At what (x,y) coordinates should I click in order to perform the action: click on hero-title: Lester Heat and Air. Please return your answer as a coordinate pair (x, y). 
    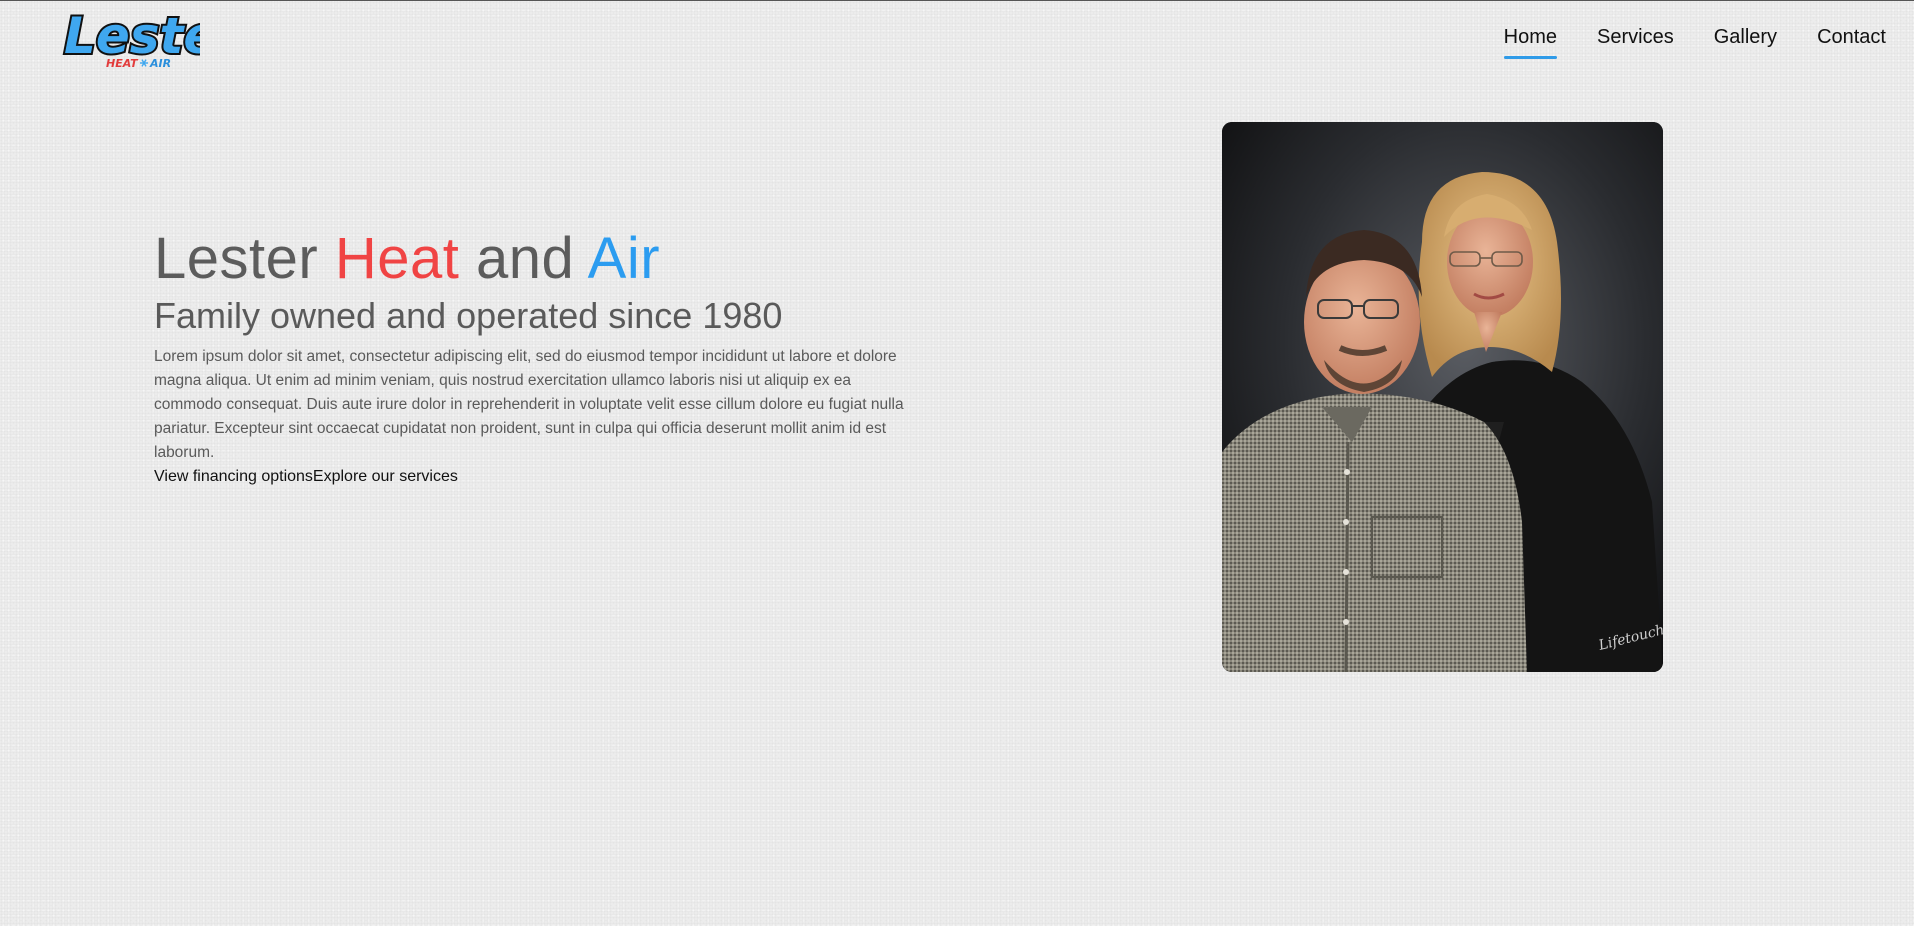
    Looking at the image, I should click on (534, 259).